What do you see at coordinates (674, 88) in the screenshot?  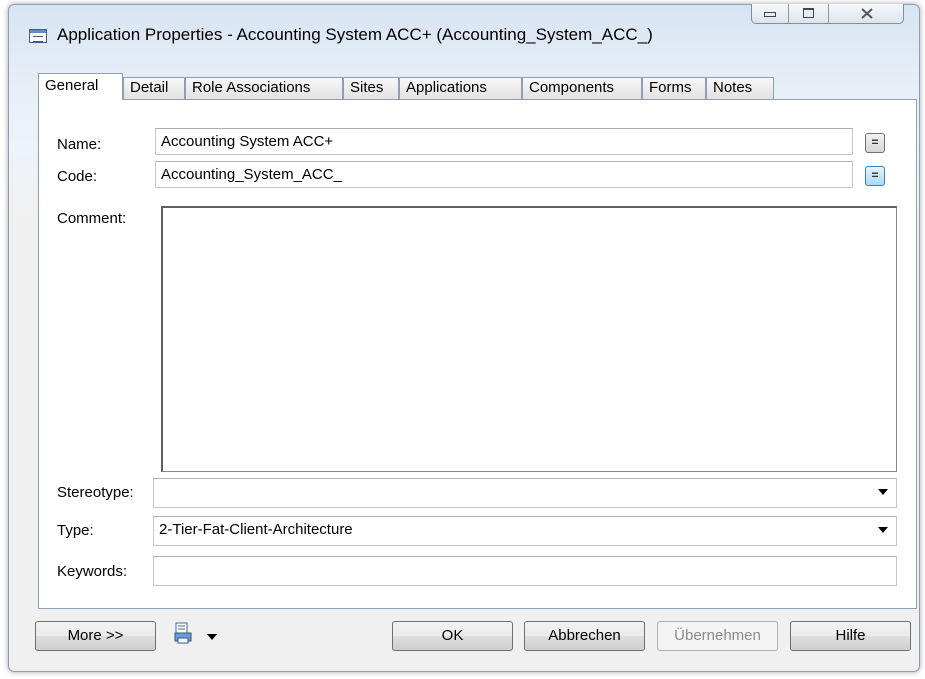 I see `tab-forms: Forms` at bounding box center [674, 88].